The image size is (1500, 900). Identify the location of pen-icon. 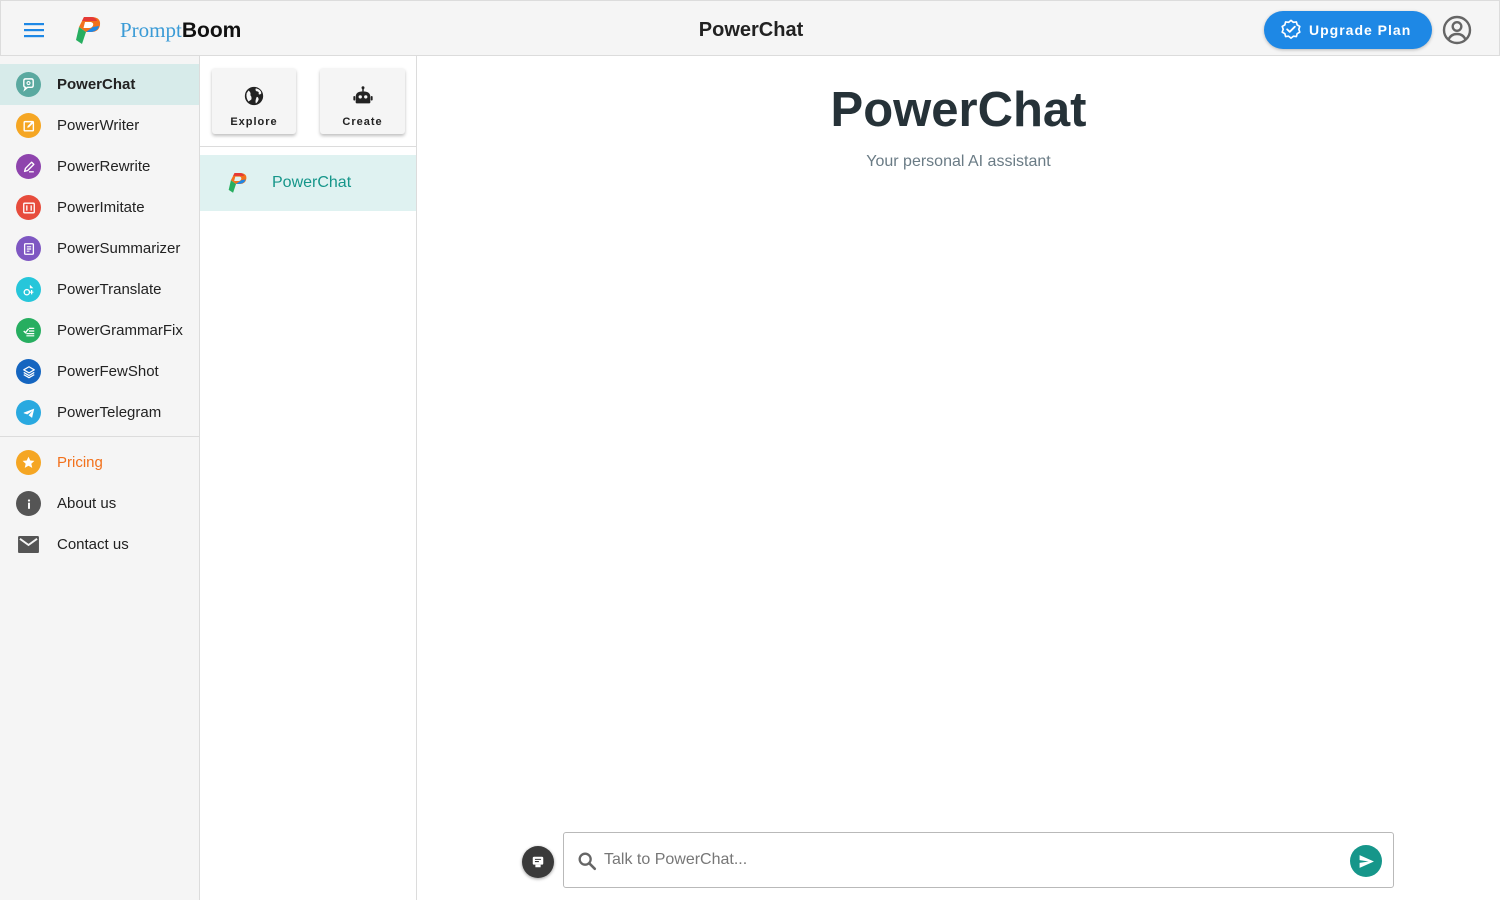
(28, 166).